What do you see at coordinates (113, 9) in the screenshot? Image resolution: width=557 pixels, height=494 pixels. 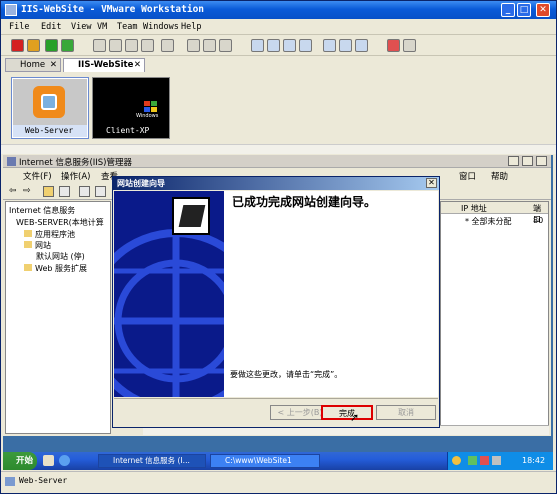 I see `window-title: IIS-WebSite - VMware Workstation` at bounding box center [113, 9].